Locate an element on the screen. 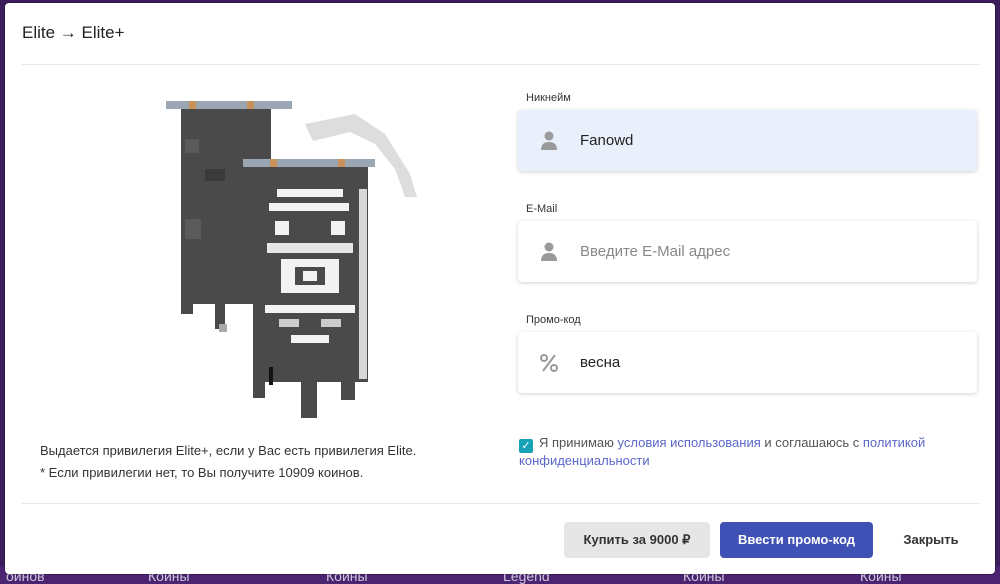  agreement-text: и соглашаюсь с is located at coordinates (812, 442).